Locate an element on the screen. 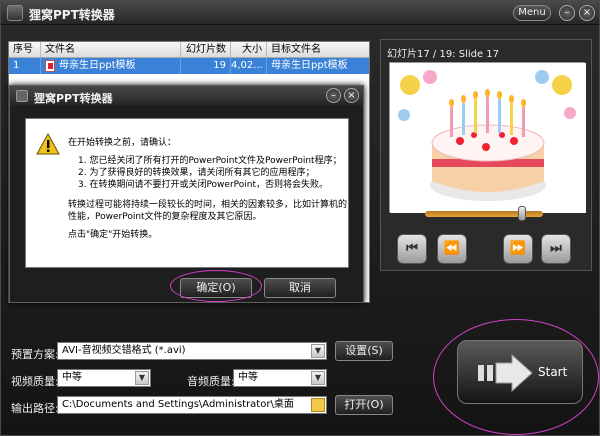 The image size is (600, 436). dialog-close-button: × is located at coordinates (351, 95).